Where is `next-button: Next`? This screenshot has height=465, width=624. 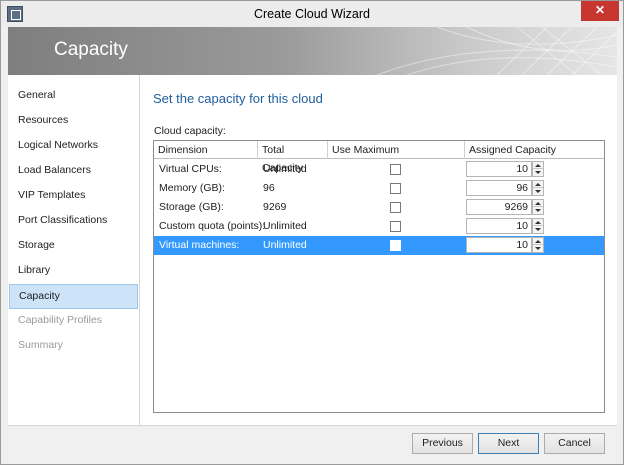
next-button: Next is located at coordinates (508, 443).